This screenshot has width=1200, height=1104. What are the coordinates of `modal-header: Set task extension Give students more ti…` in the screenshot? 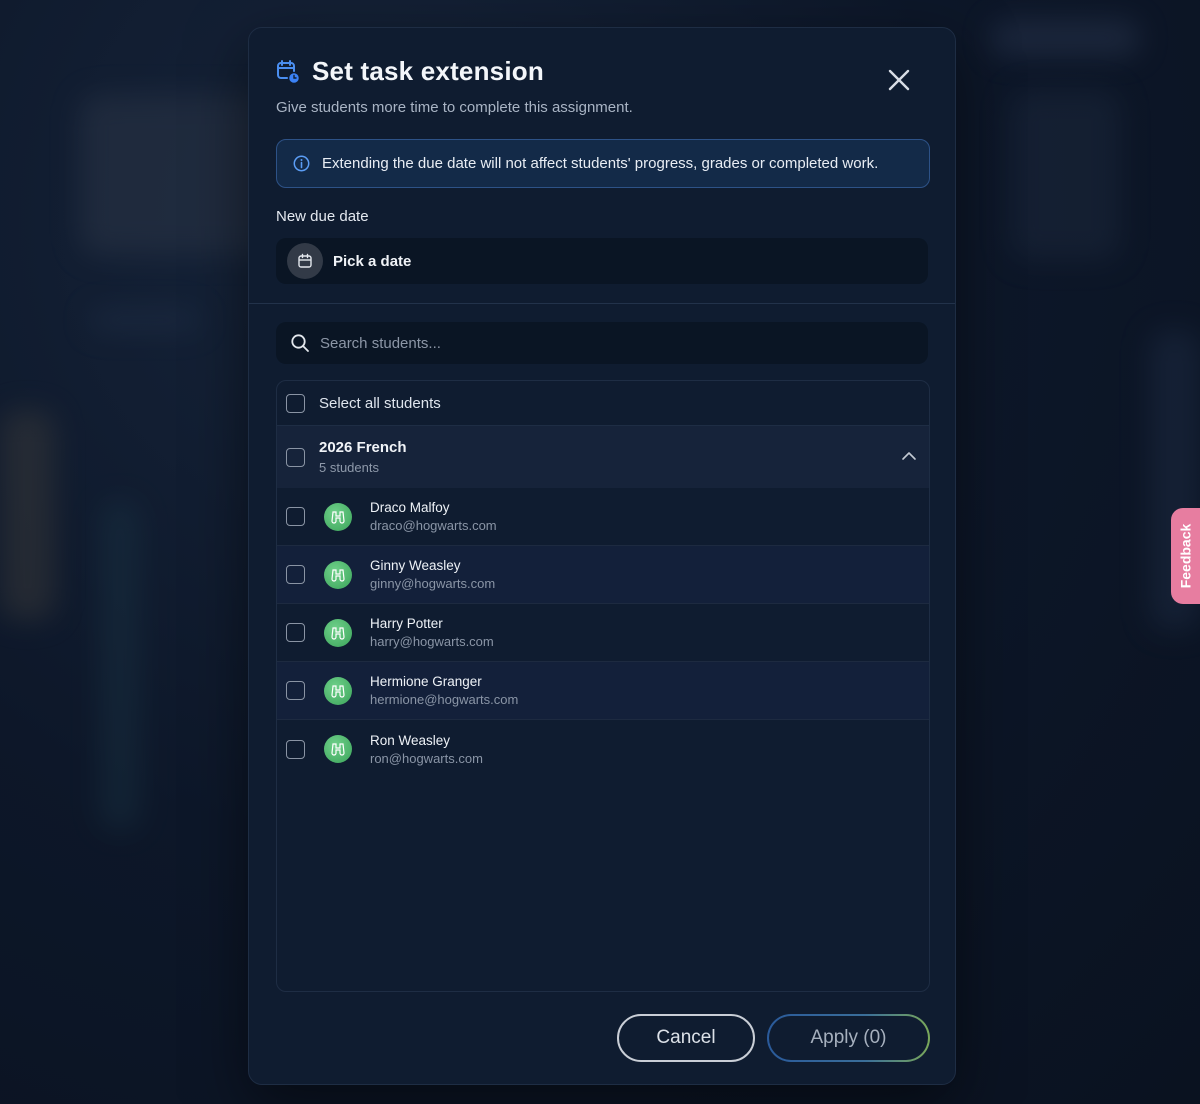 It's located at (602, 86).